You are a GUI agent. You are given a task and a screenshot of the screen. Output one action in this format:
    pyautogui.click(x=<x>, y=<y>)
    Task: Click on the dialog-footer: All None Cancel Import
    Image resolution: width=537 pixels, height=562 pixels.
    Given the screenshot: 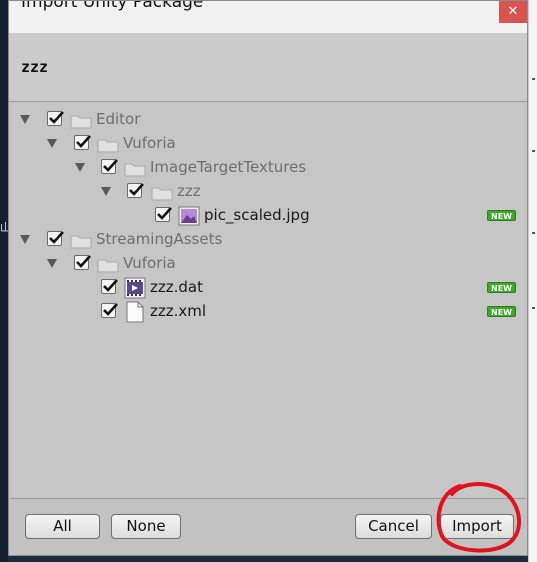 What is the action you would take?
    pyautogui.click(x=268, y=527)
    